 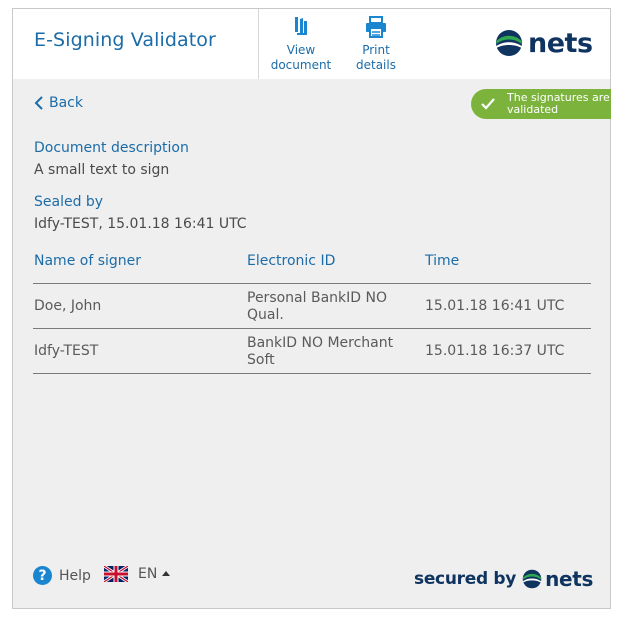 What do you see at coordinates (495, 351) in the screenshot?
I see `signer-time: 15.01.18 16:37 UTC` at bounding box center [495, 351].